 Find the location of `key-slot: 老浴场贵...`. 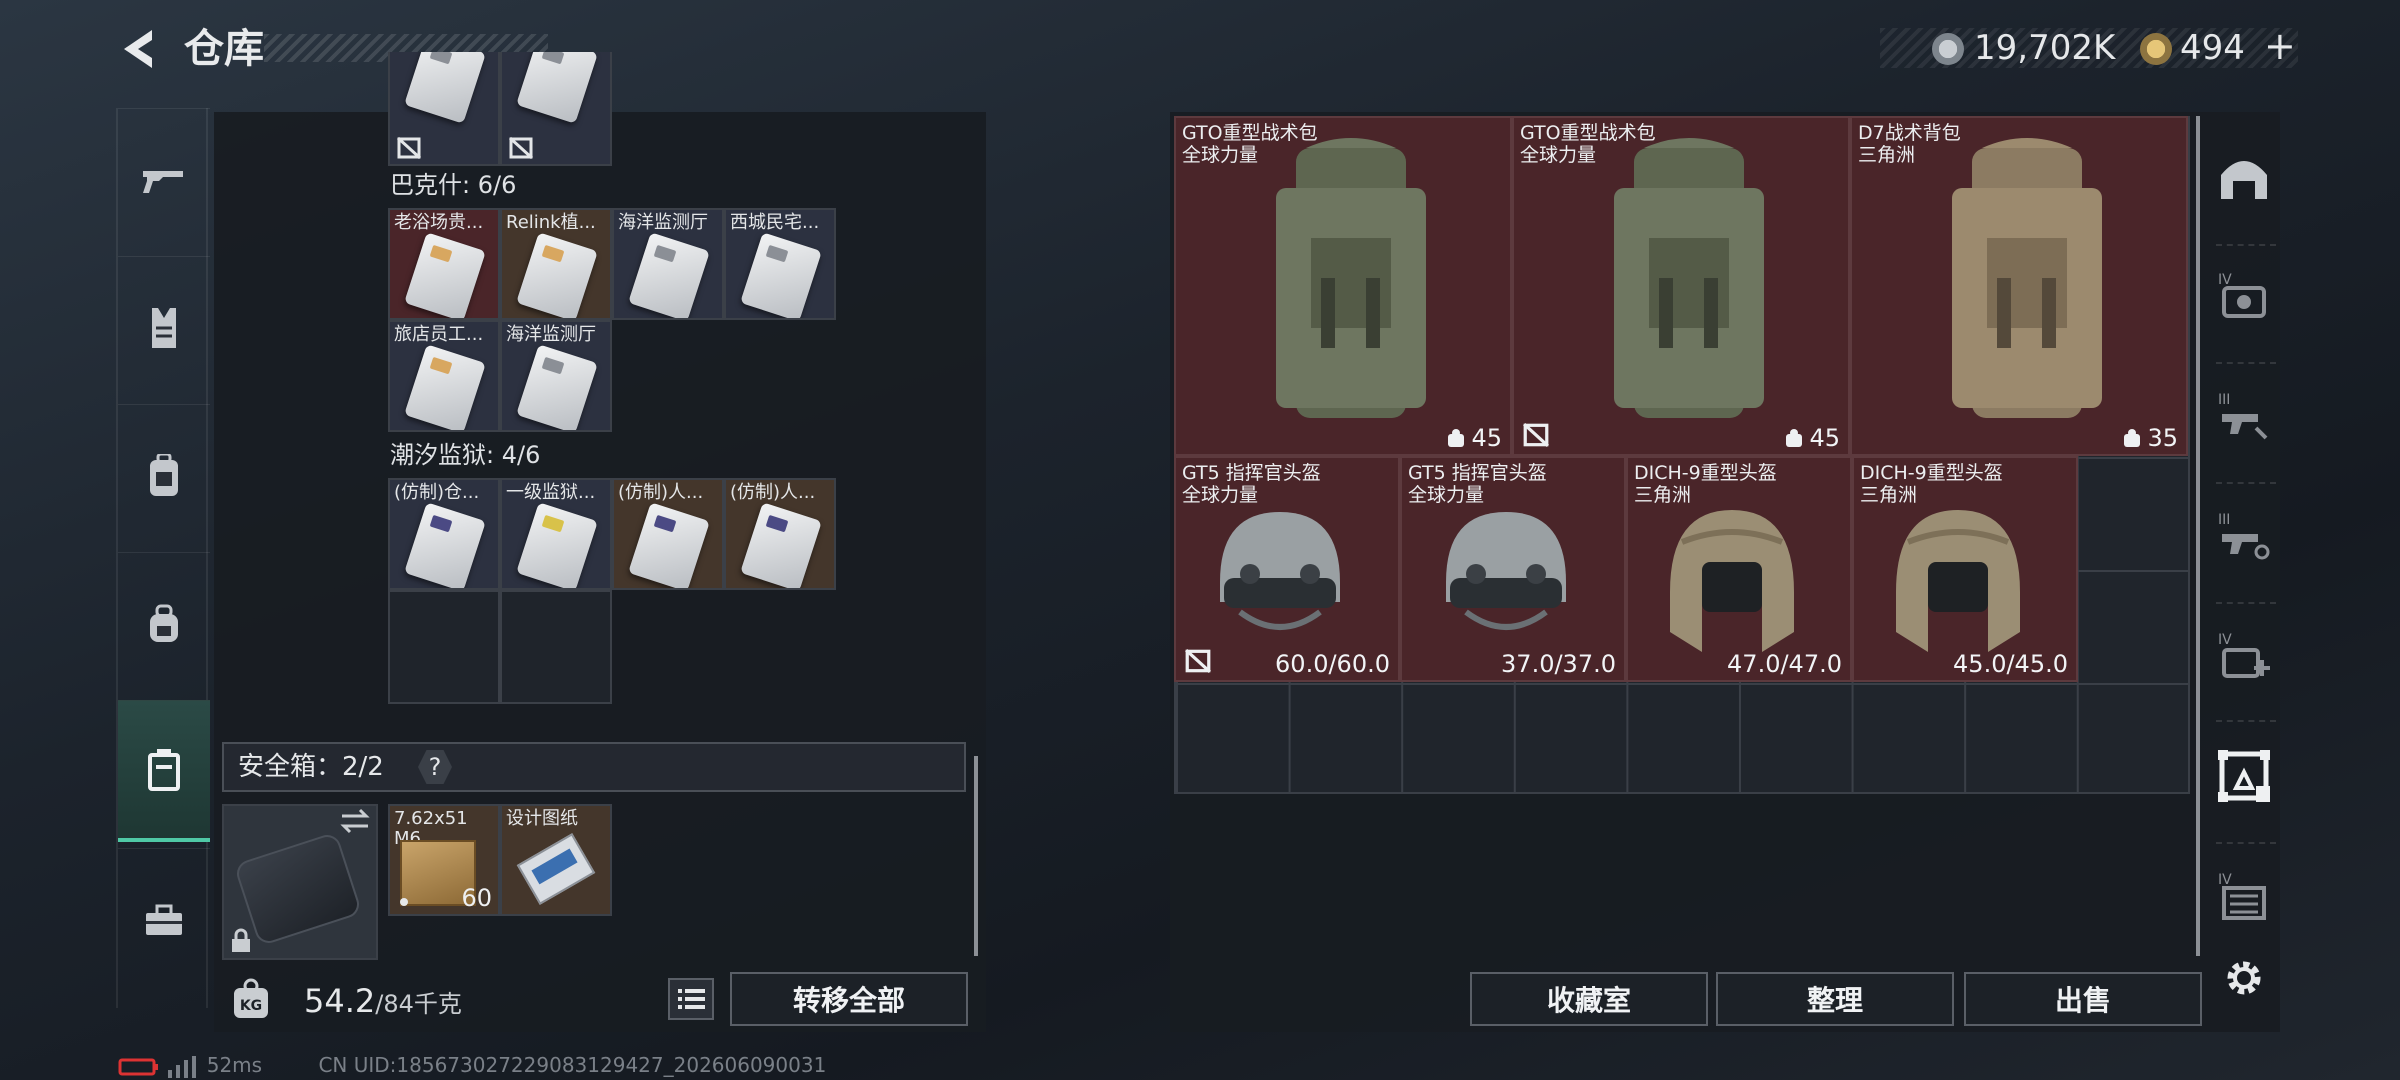

key-slot: 老浴场贵... is located at coordinates (444, 264).